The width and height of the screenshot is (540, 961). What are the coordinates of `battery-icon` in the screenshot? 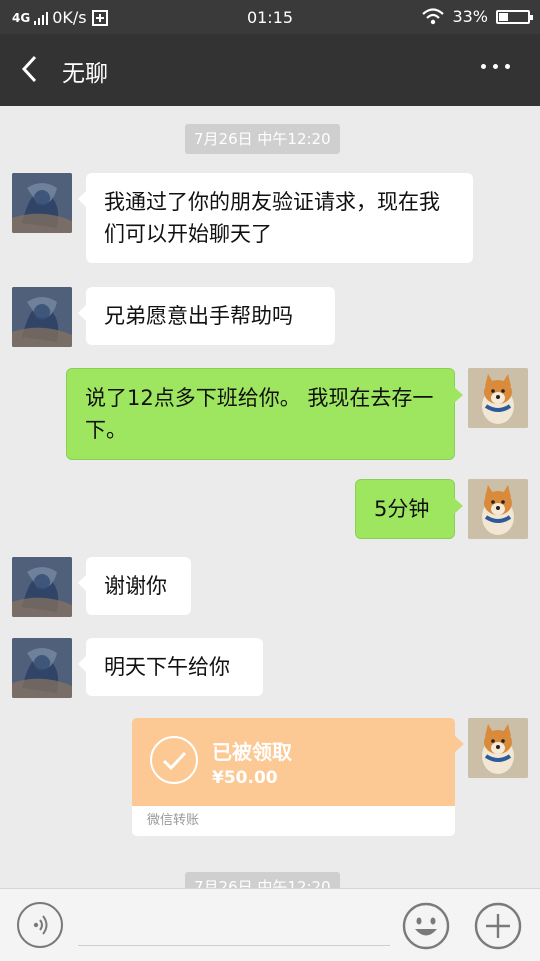 It's located at (514, 16).